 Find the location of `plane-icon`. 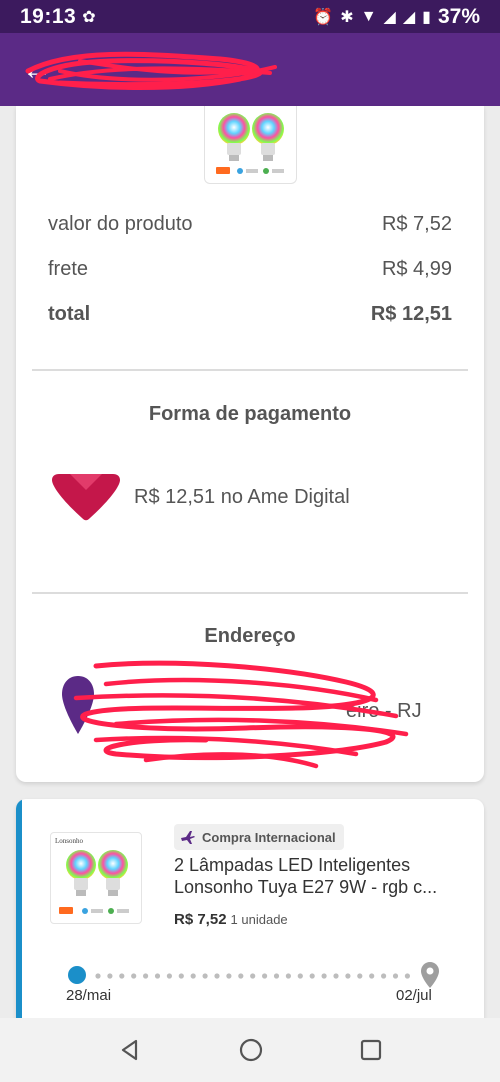

plane-icon is located at coordinates (188, 837).